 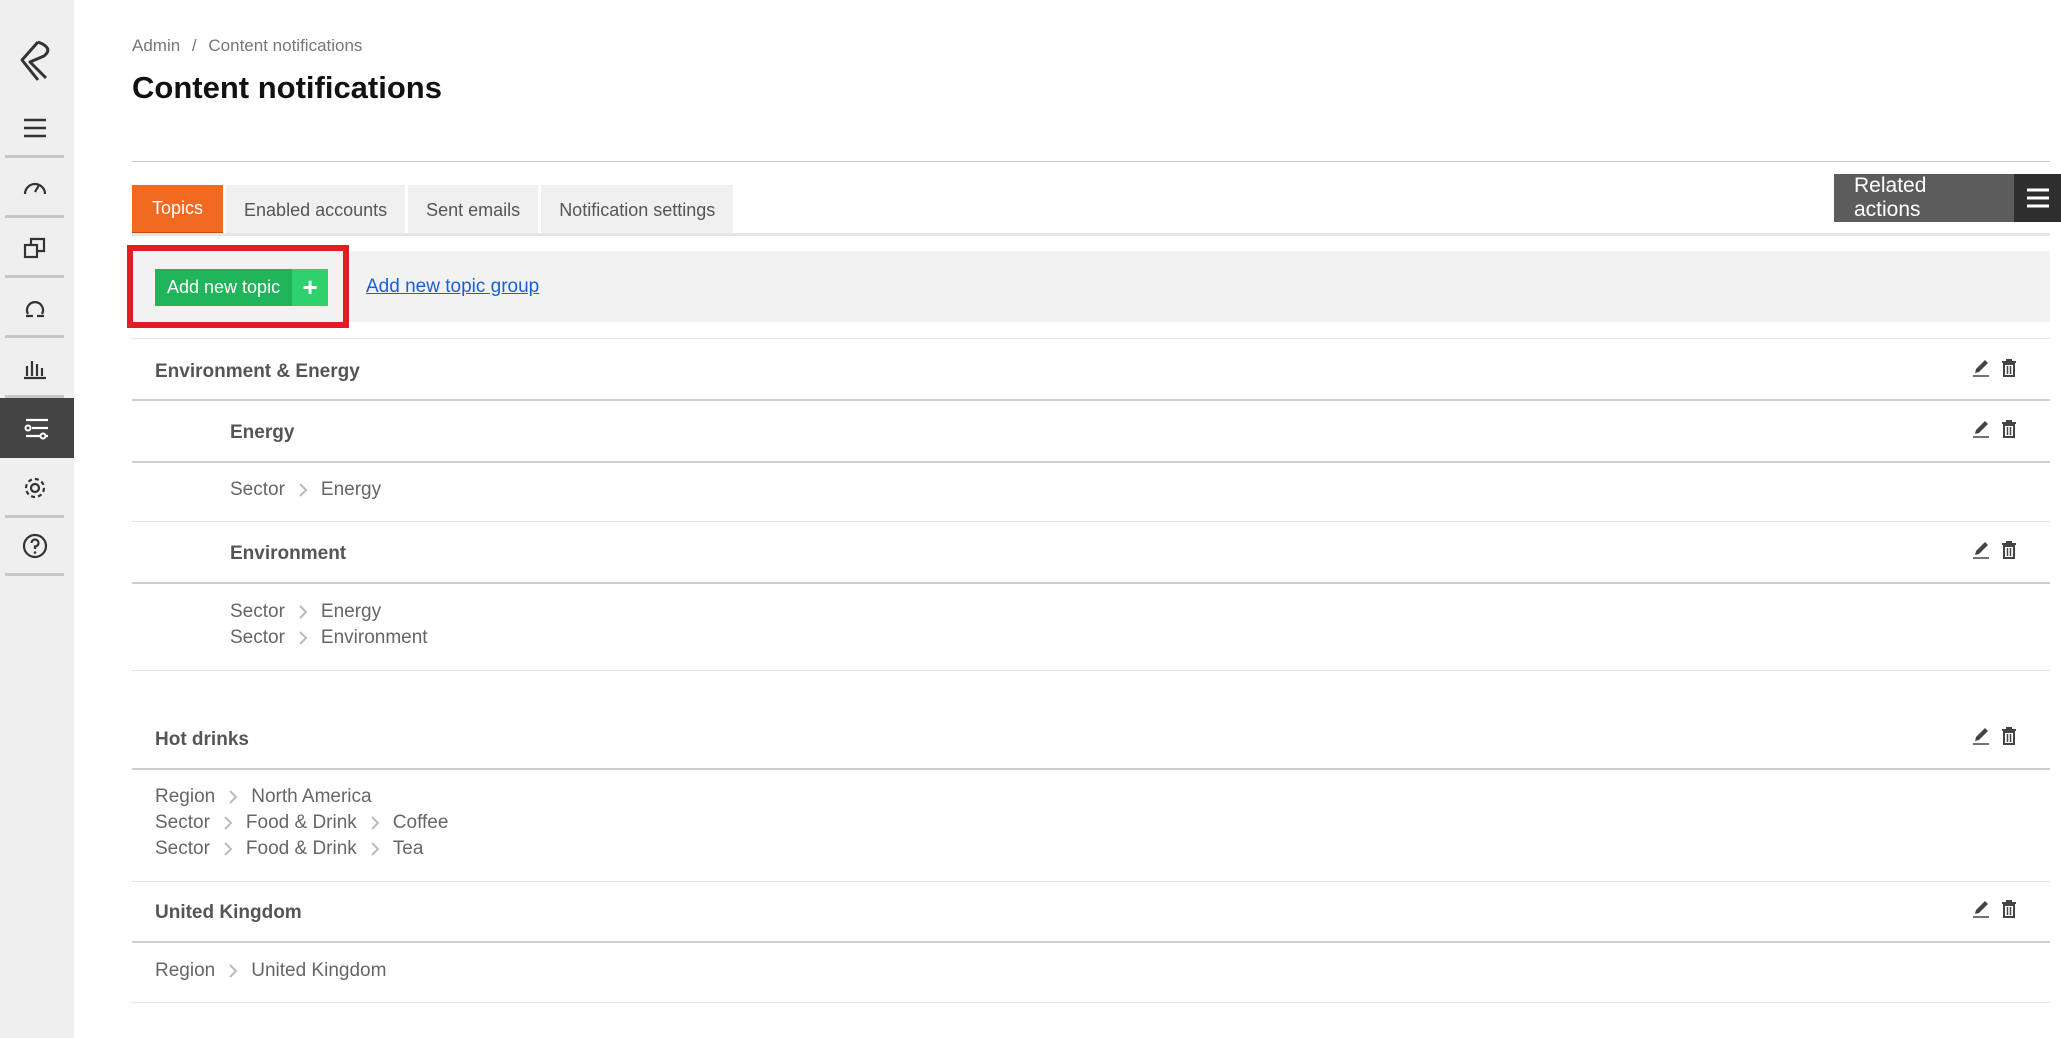 What do you see at coordinates (452, 287) in the screenshot?
I see `add-new-topic-group-link: Add new topic group` at bounding box center [452, 287].